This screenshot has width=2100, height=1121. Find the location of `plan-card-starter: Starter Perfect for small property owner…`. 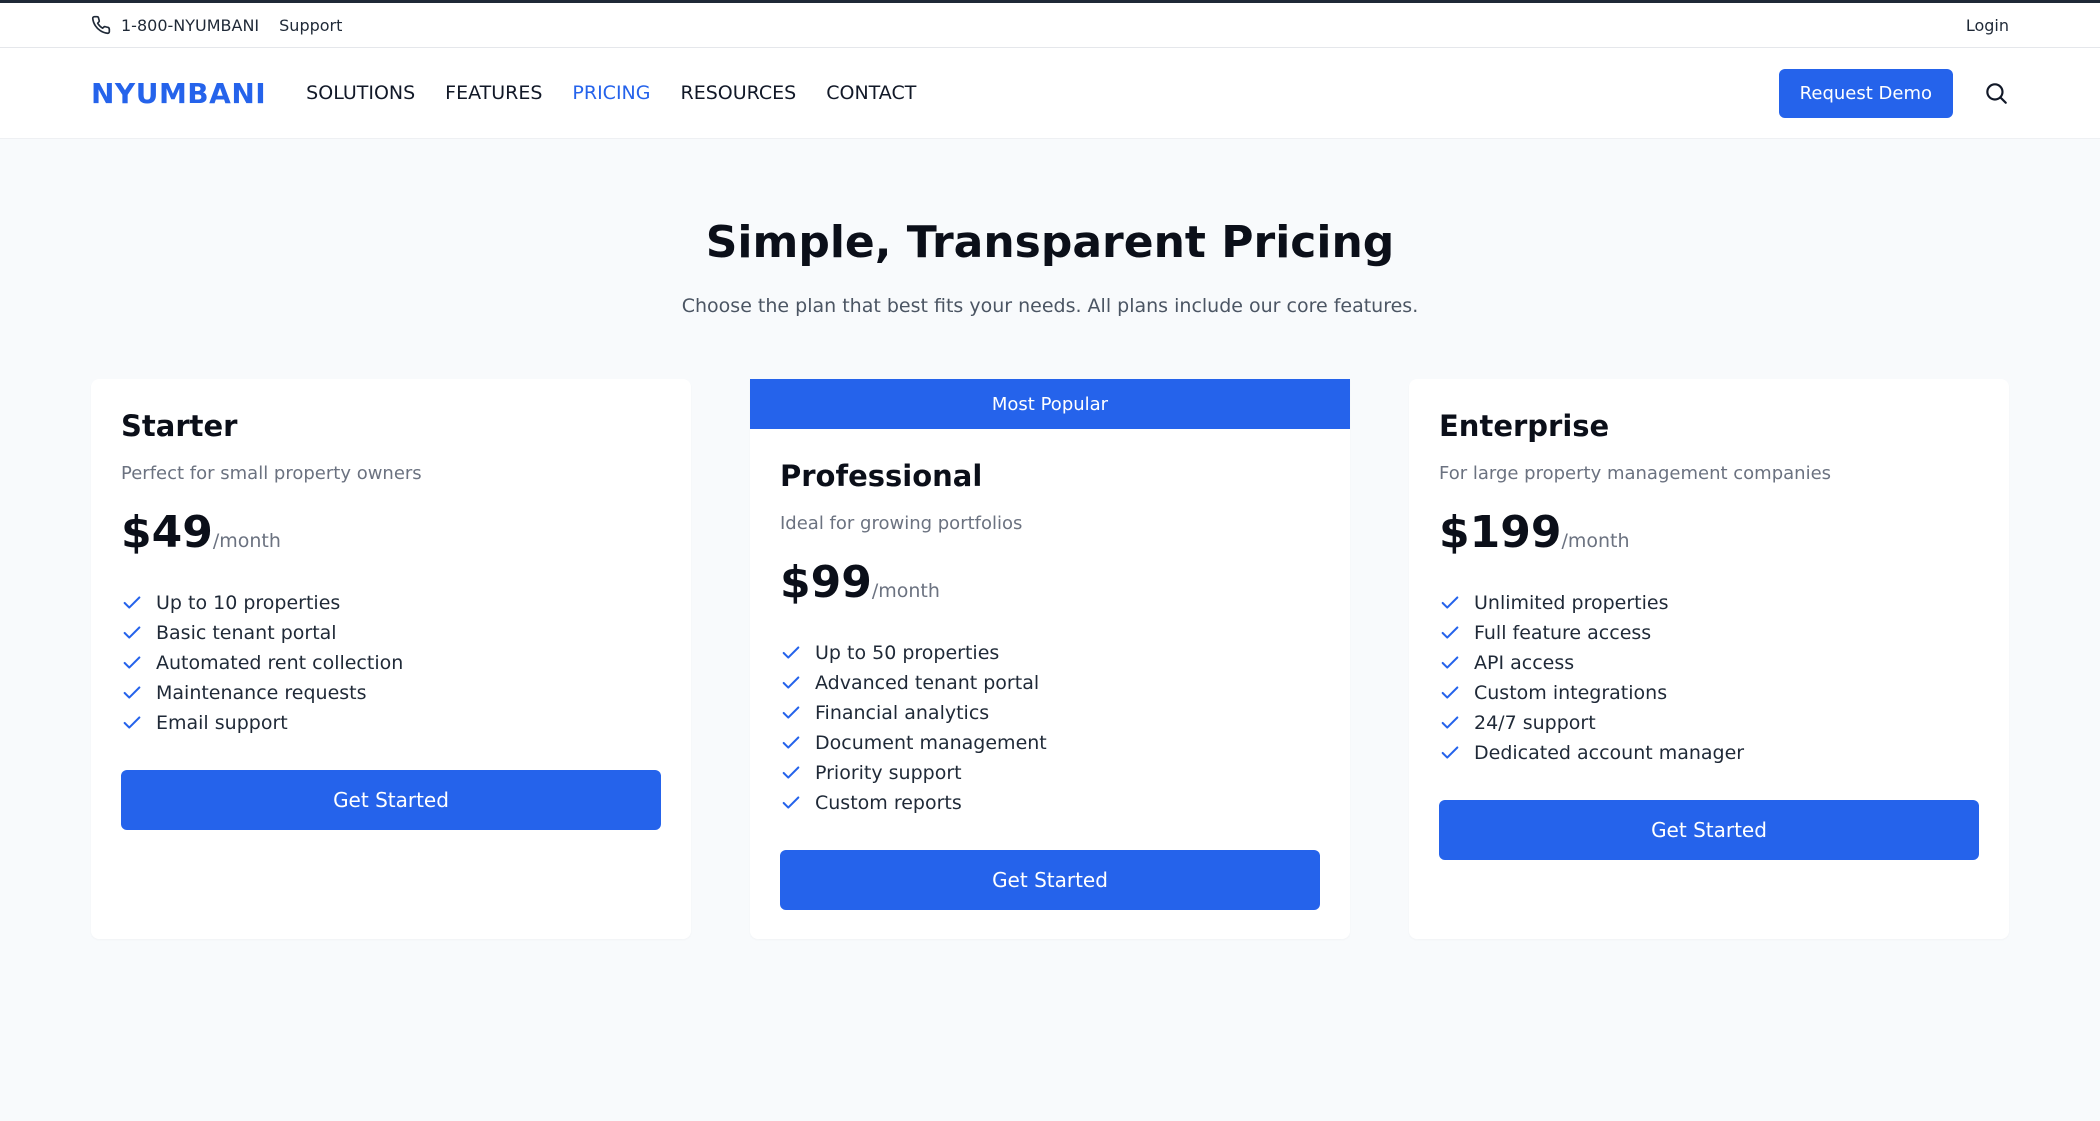

plan-card-starter: Starter Perfect for small property owner… is located at coordinates (391, 659).